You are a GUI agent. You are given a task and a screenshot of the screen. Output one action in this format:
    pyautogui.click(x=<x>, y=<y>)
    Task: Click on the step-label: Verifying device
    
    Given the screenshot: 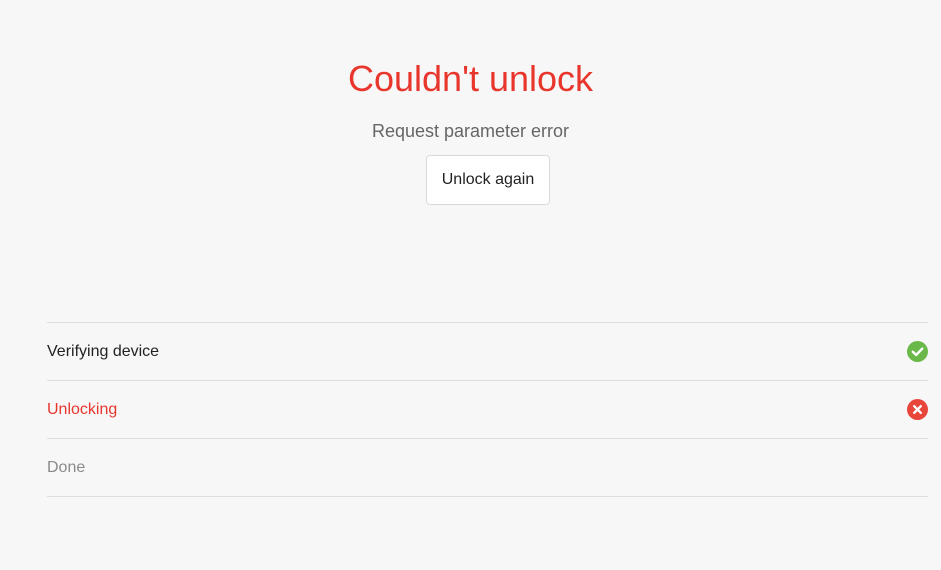 What is the action you would take?
    pyautogui.click(x=103, y=351)
    